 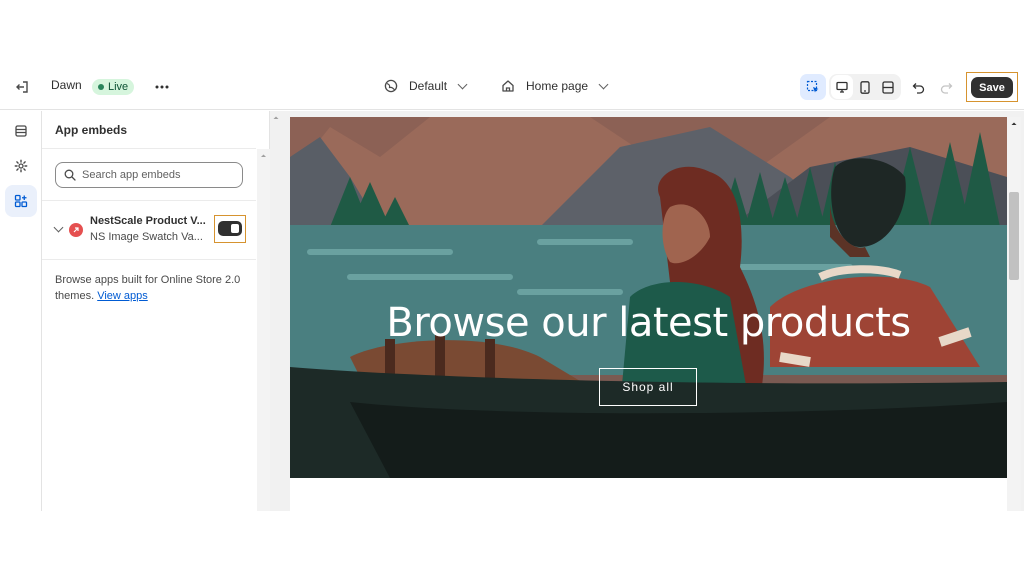 I want to click on inspect-cursor-icon, so click(x=812, y=86).